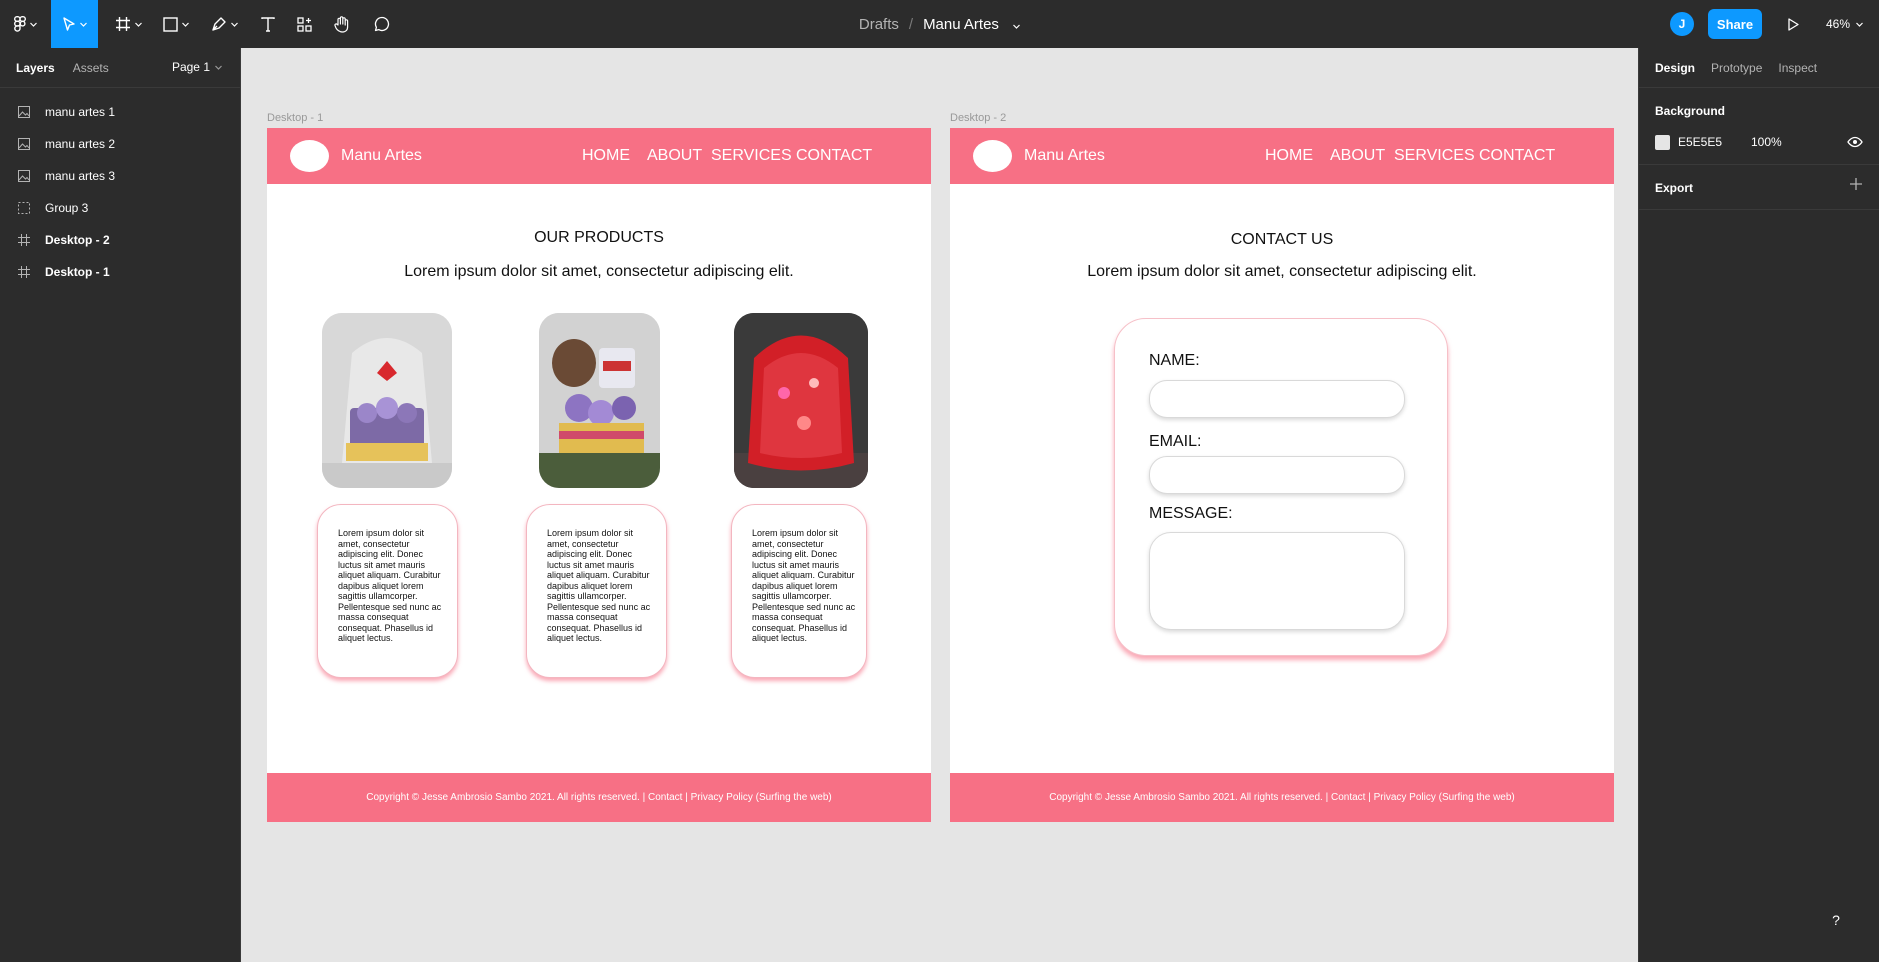  Describe the element at coordinates (197, 67) in the screenshot. I see `page-selector: Page 1` at that location.